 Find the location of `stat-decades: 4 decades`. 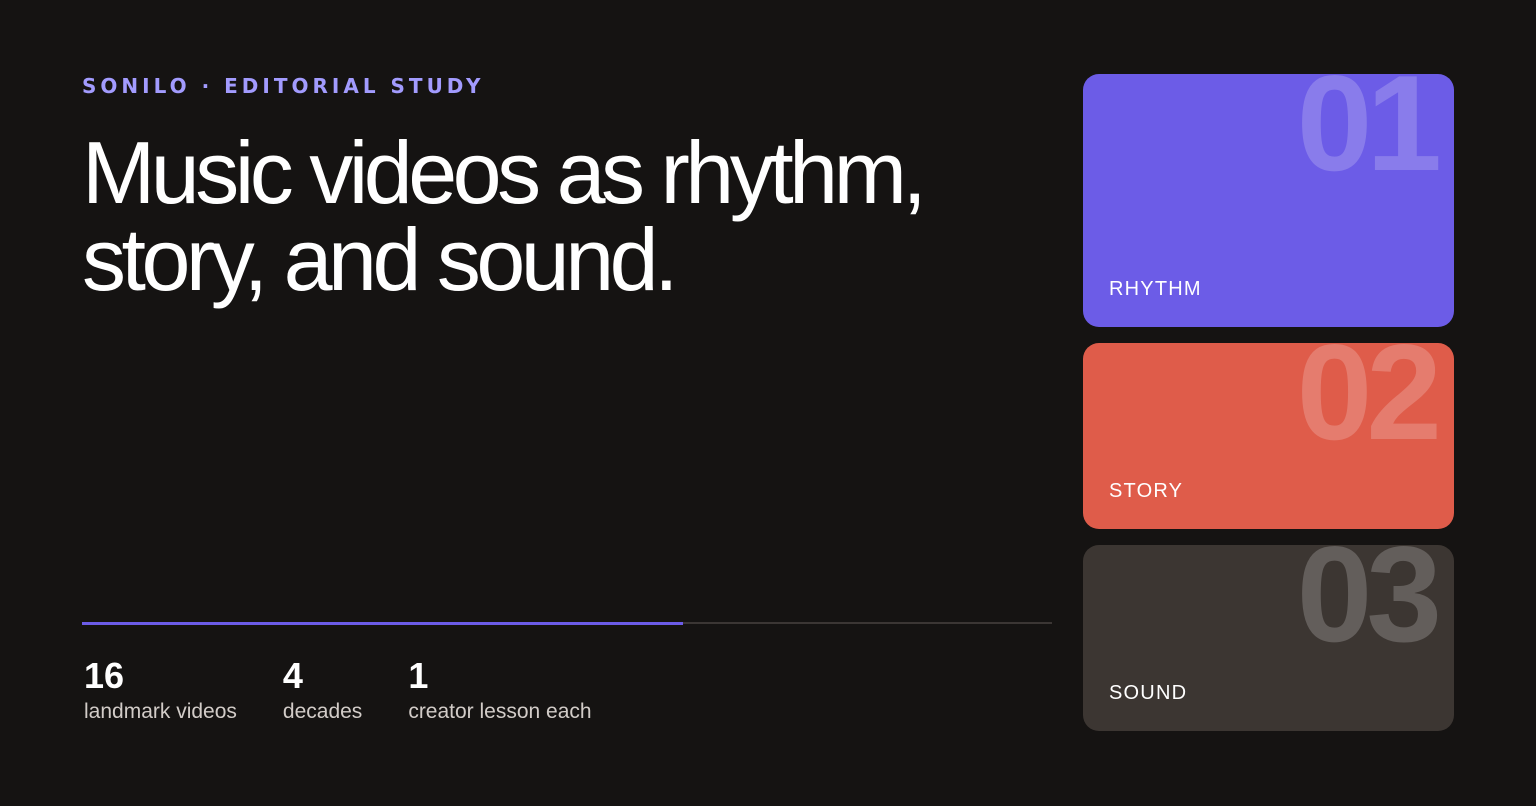

stat-decades: 4 decades is located at coordinates (322, 690).